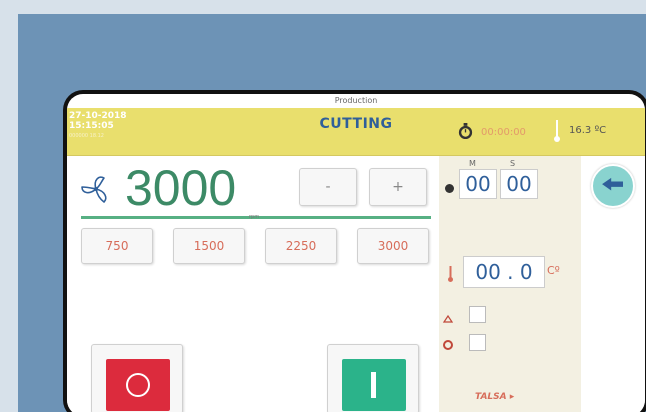 The image size is (646, 412). I want to click on back-button, so click(613, 186).